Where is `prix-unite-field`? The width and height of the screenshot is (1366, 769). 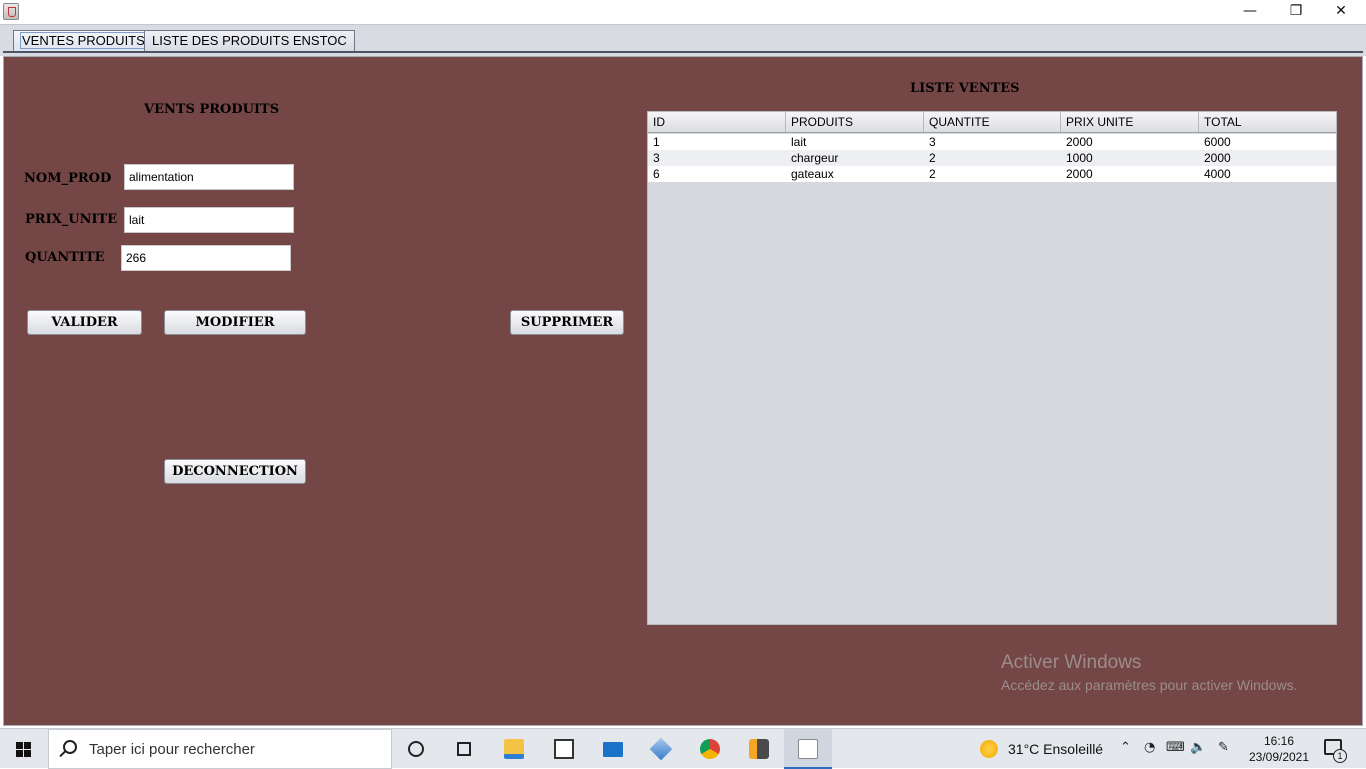
prix-unite-field is located at coordinates (209, 220).